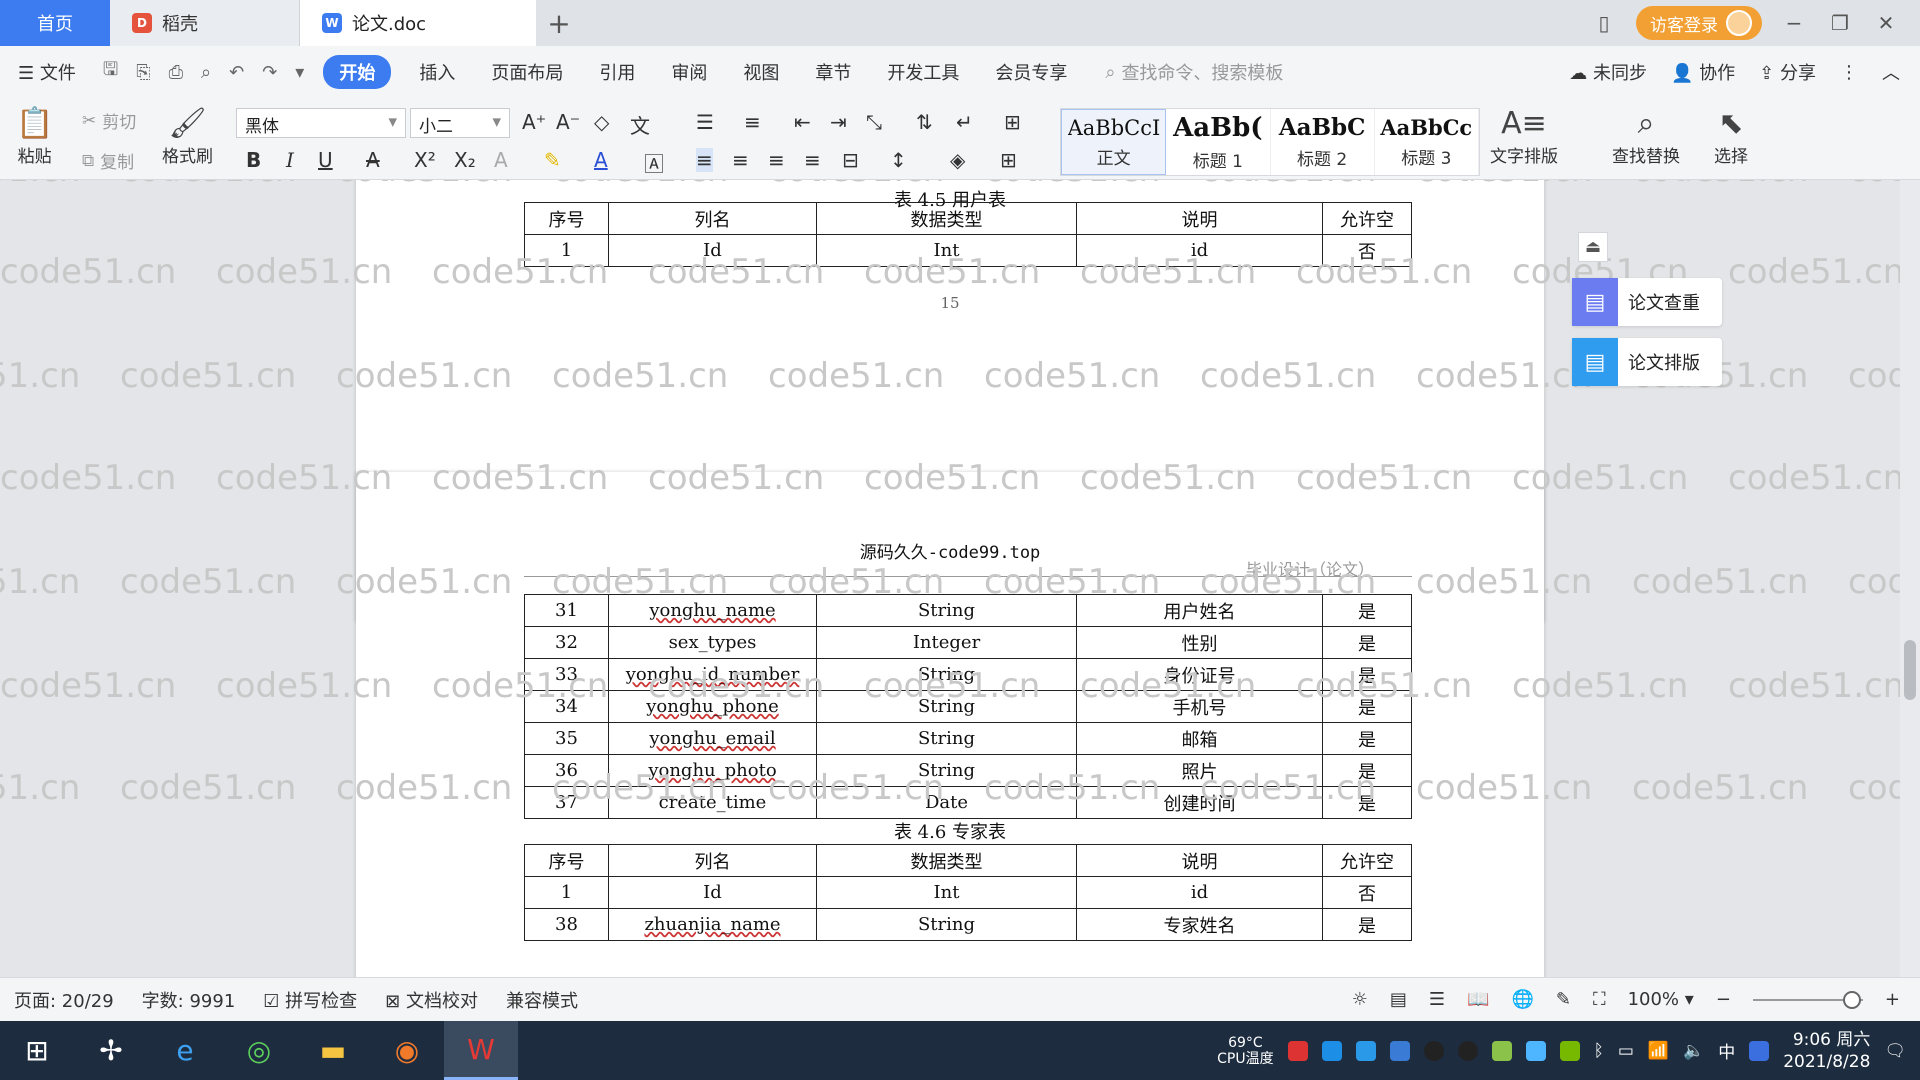 The height and width of the screenshot is (1080, 1920). What do you see at coordinates (407, 1050) in the screenshot?
I see `recorder-app-icon: ◉` at bounding box center [407, 1050].